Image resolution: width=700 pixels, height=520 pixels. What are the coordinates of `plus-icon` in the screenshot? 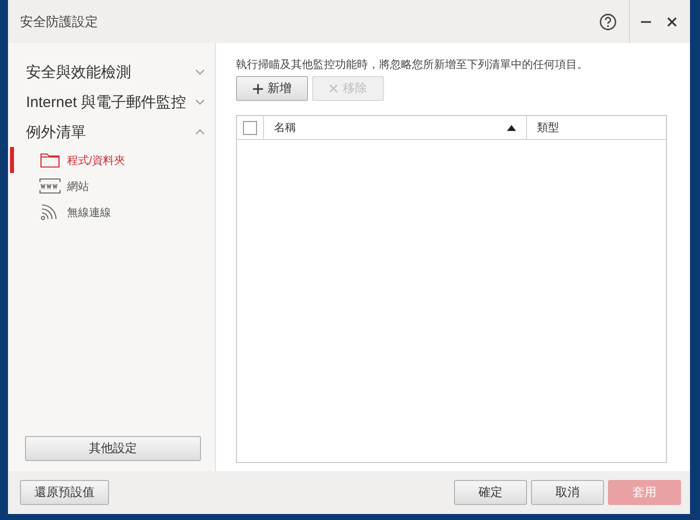 It's located at (257, 89).